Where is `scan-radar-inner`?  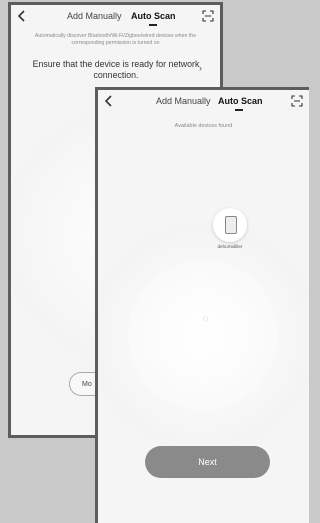 scan-radar-inner is located at coordinates (203, 335).